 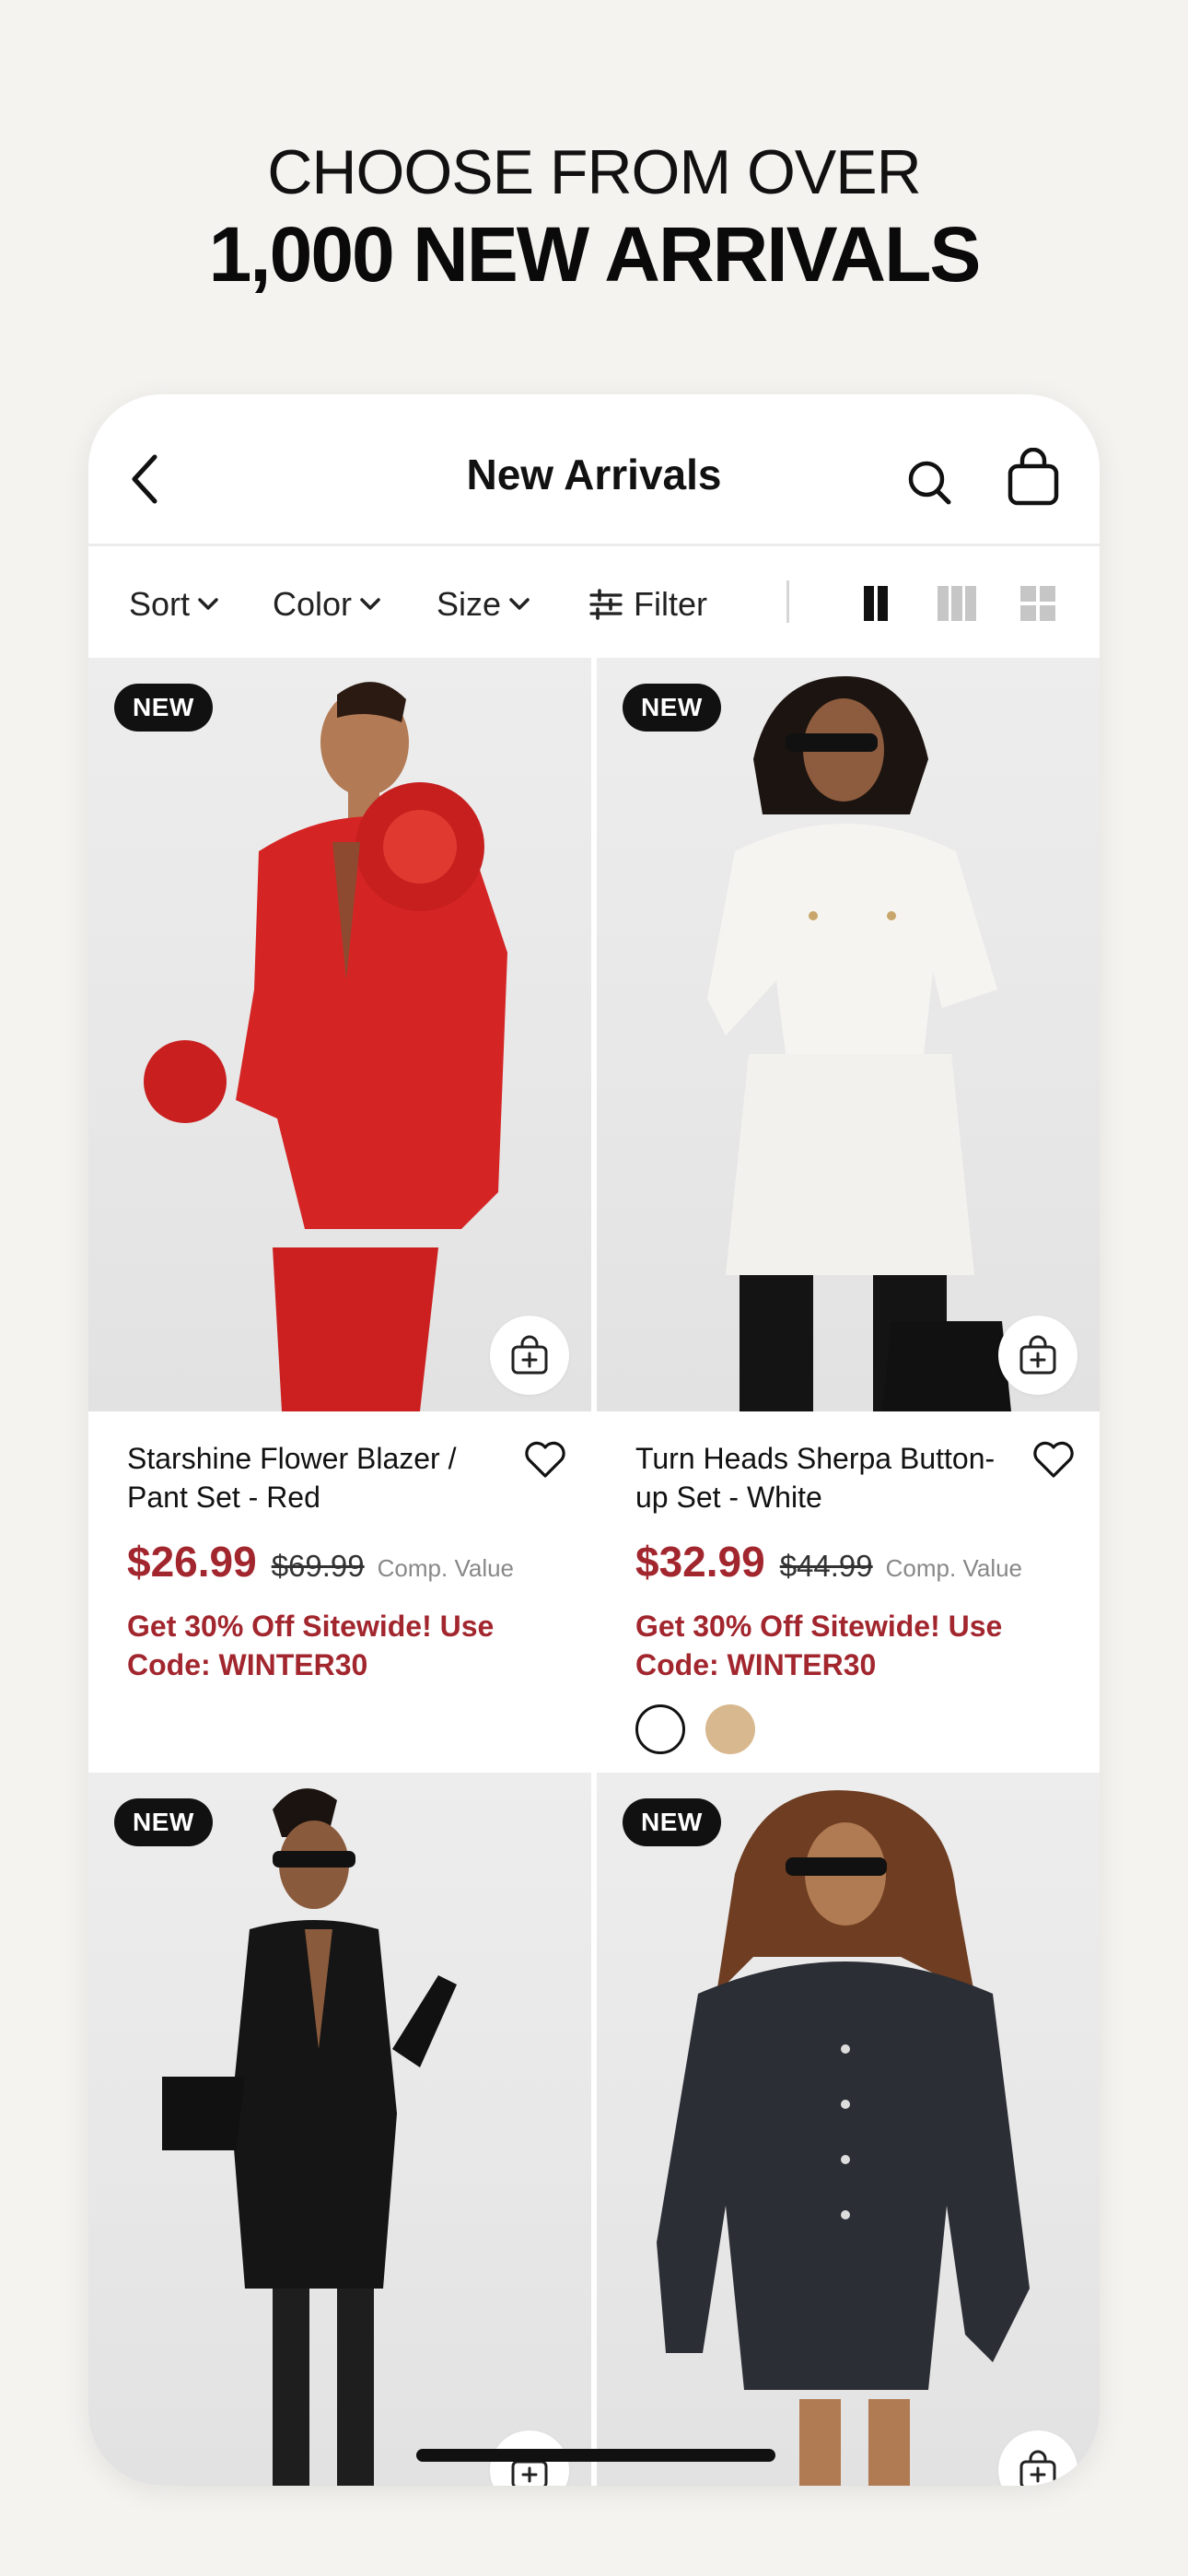 I want to click on color-dropdown: Color, so click(x=327, y=604).